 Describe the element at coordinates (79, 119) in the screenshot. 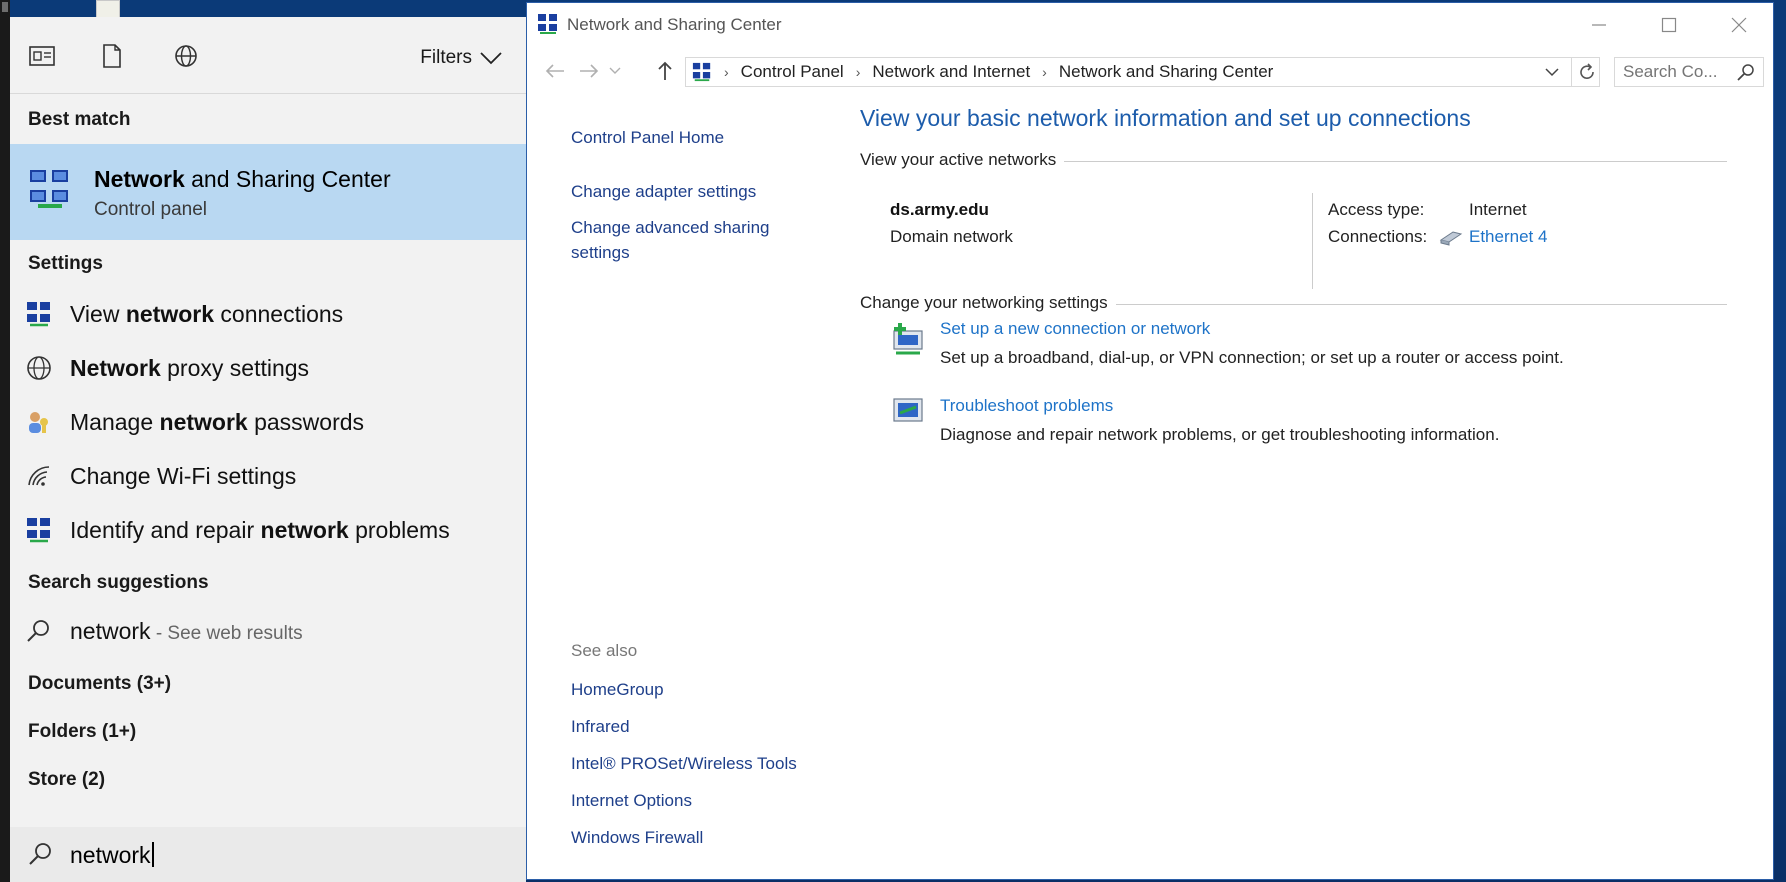

I see `best-match-heading: Best match` at that location.